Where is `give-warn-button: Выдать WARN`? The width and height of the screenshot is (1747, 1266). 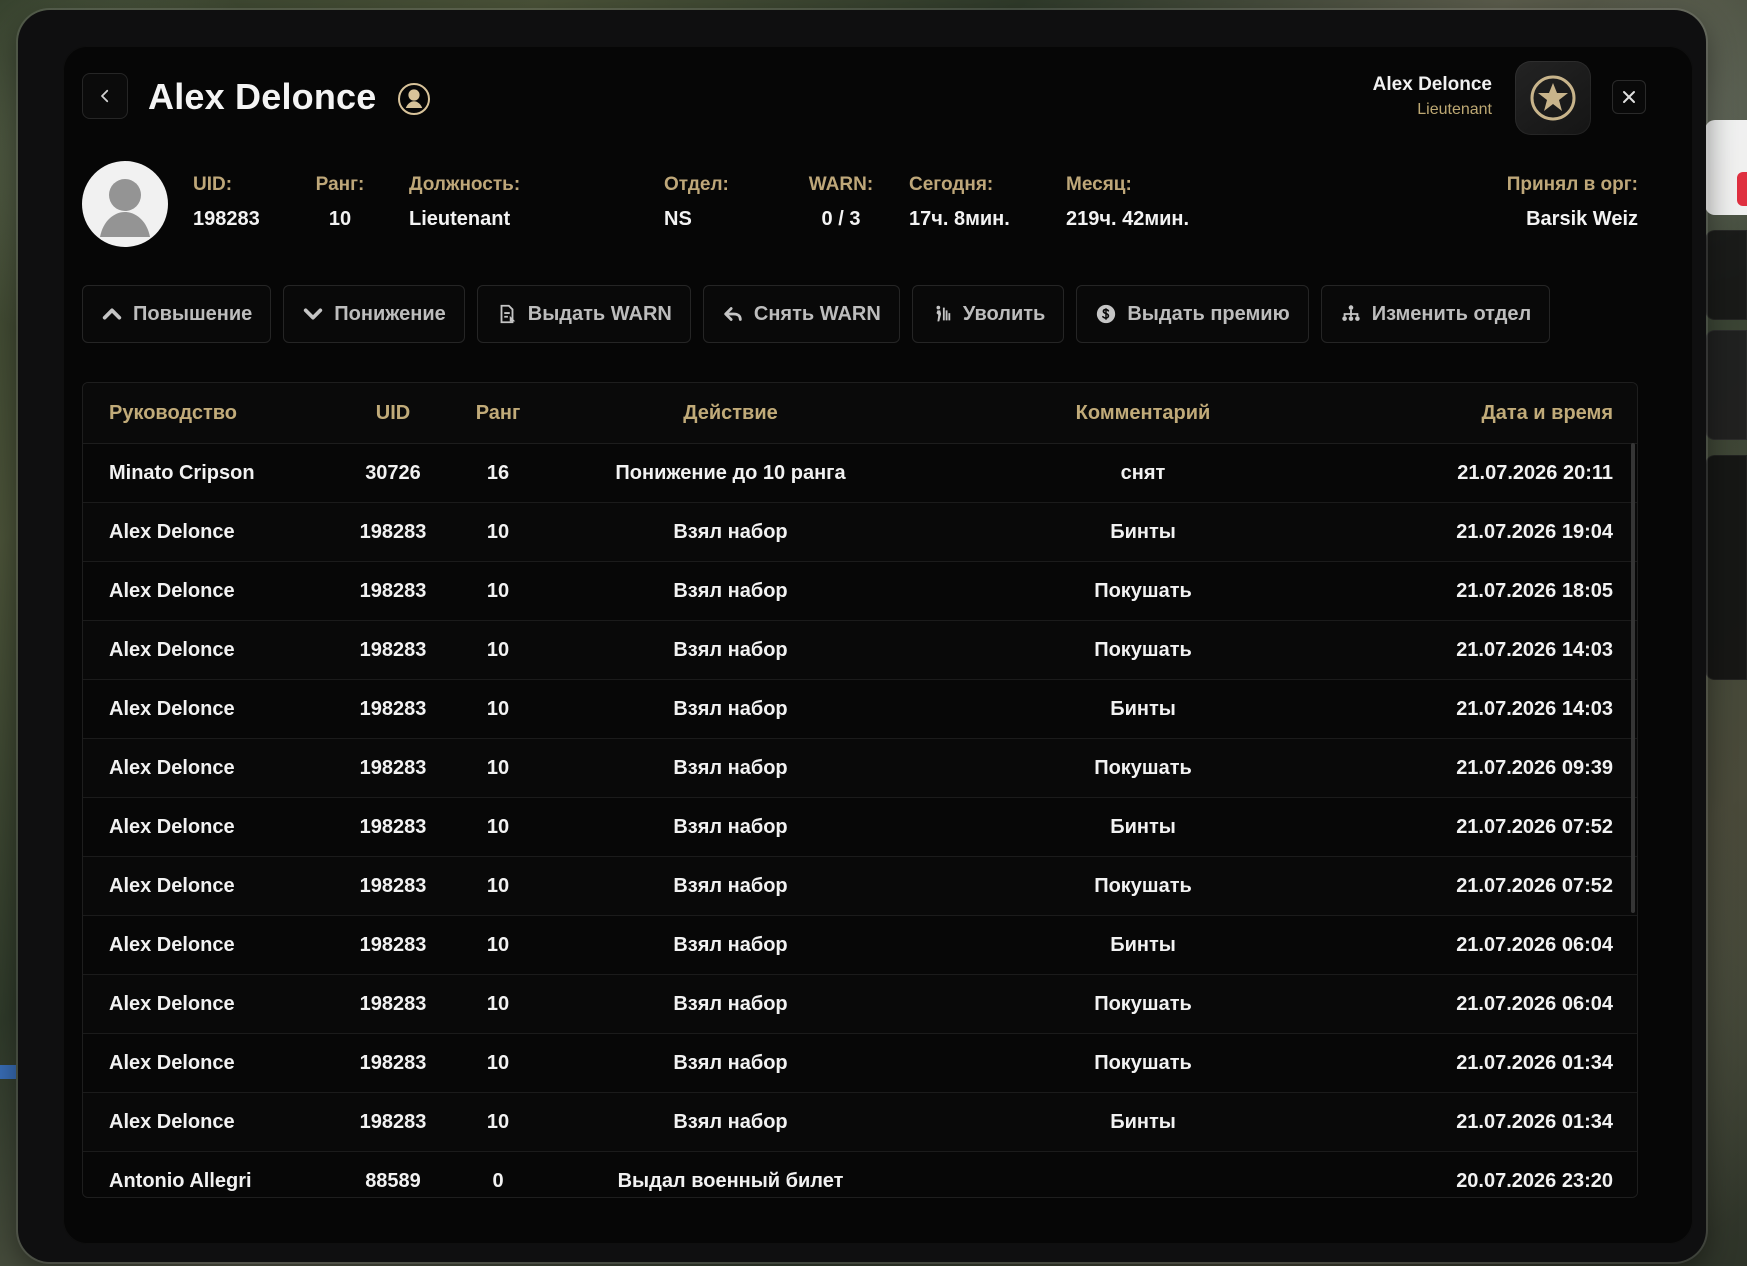
give-warn-button: Выдать WARN is located at coordinates (583, 314).